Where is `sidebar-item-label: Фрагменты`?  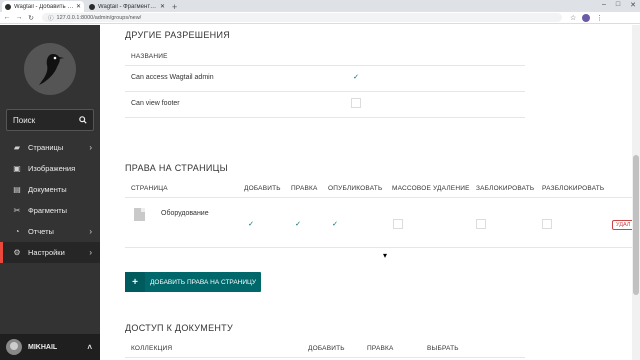 sidebar-item-label: Фрагменты is located at coordinates (48, 210).